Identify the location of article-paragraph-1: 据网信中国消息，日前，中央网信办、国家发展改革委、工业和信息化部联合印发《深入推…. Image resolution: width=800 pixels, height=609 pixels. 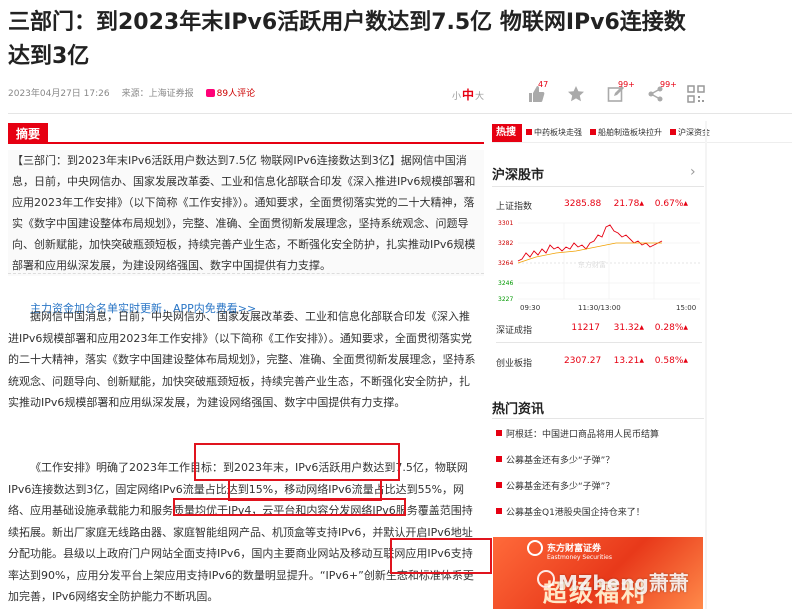
(242, 359).